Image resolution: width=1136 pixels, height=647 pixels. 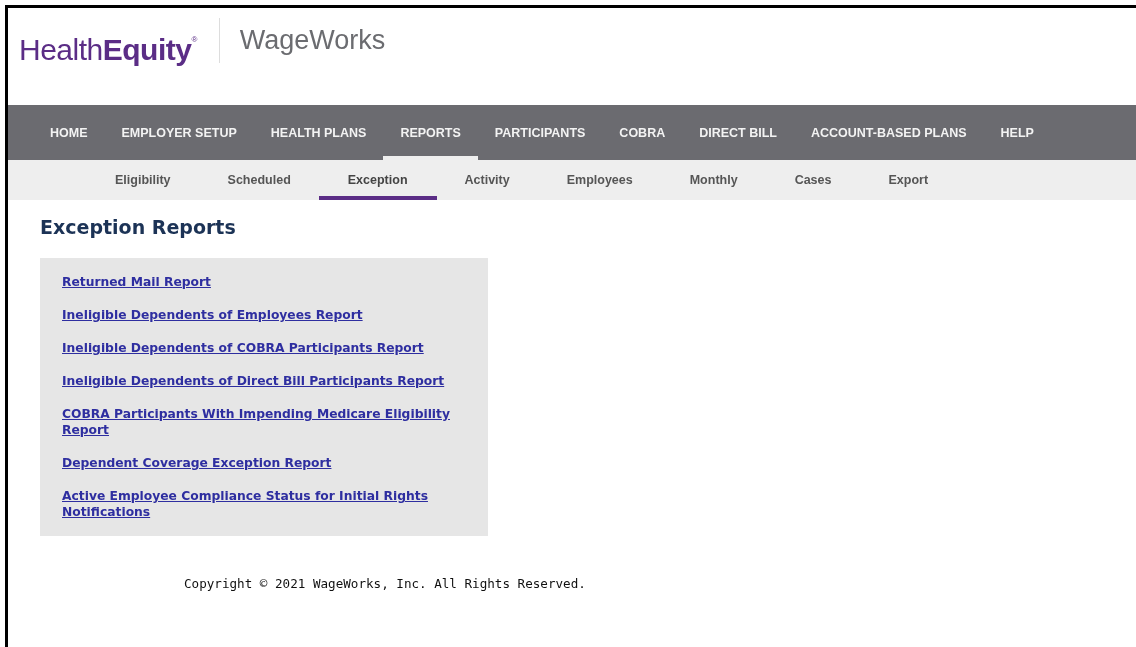 What do you see at coordinates (138, 227) in the screenshot?
I see `page-title: Exception Reports` at bounding box center [138, 227].